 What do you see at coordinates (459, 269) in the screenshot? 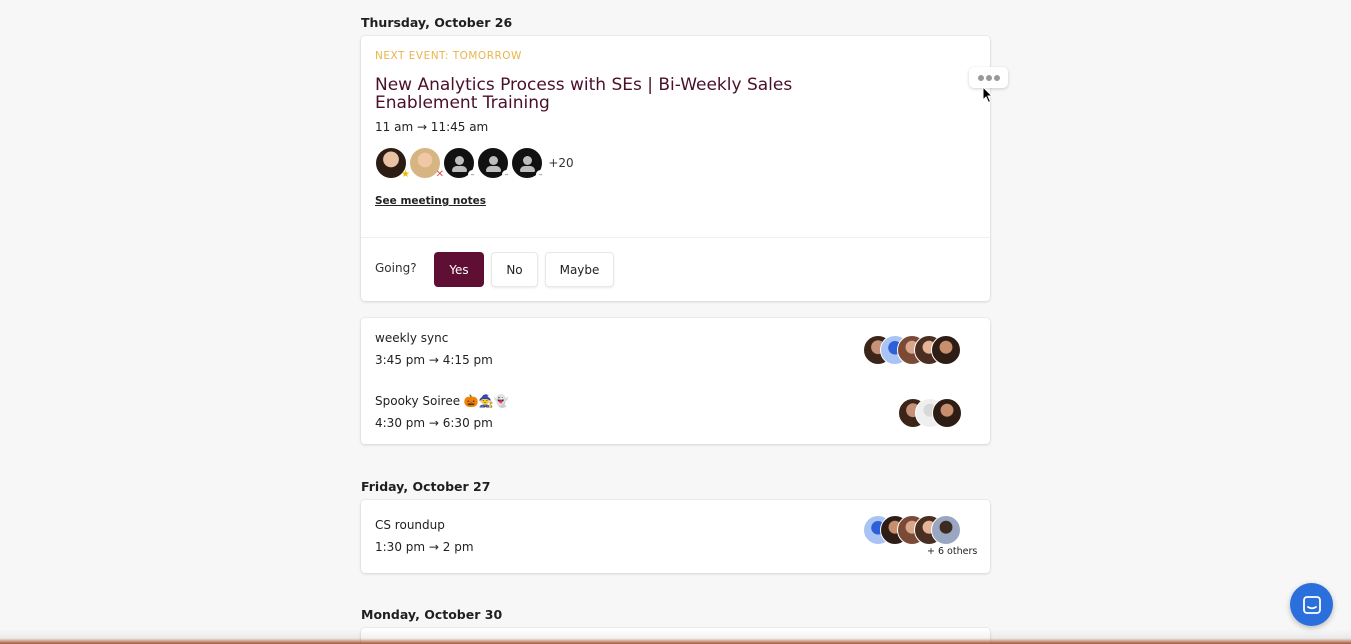
I see `rsvp-yes-button: Yes` at bounding box center [459, 269].